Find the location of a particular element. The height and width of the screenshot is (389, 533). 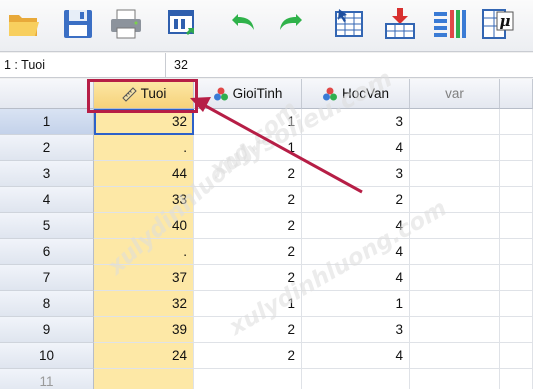

cell-tuoi: 32 is located at coordinates (144, 304).